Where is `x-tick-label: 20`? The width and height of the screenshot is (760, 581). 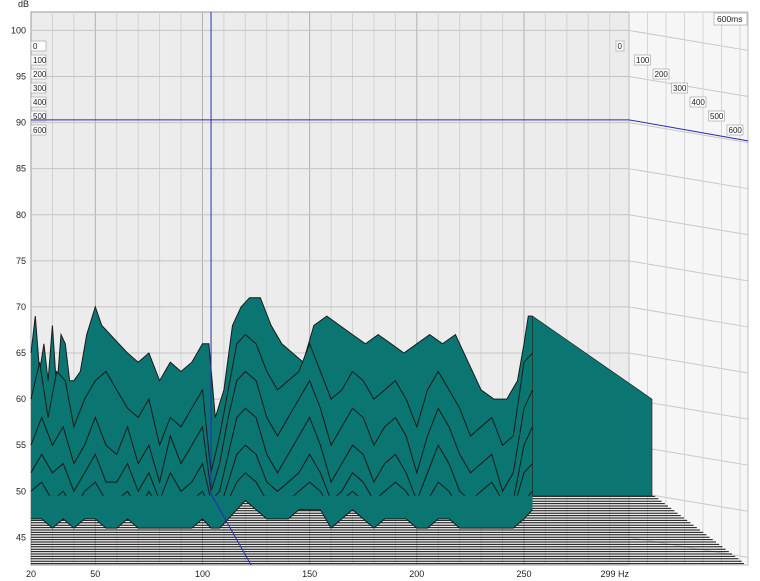
x-tick-label: 20 is located at coordinates (31, 574).